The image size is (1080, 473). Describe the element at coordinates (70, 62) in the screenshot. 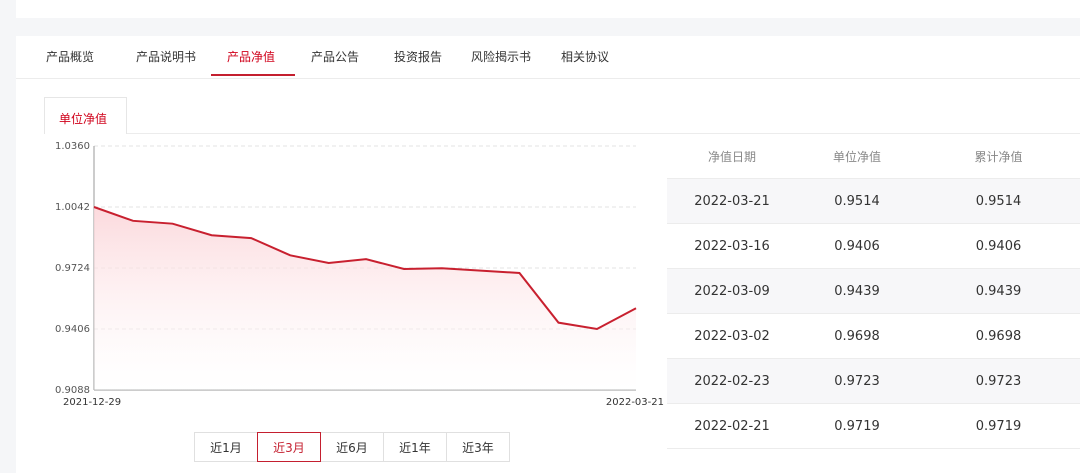

I see `tab-overview: 产品概览` at that location.